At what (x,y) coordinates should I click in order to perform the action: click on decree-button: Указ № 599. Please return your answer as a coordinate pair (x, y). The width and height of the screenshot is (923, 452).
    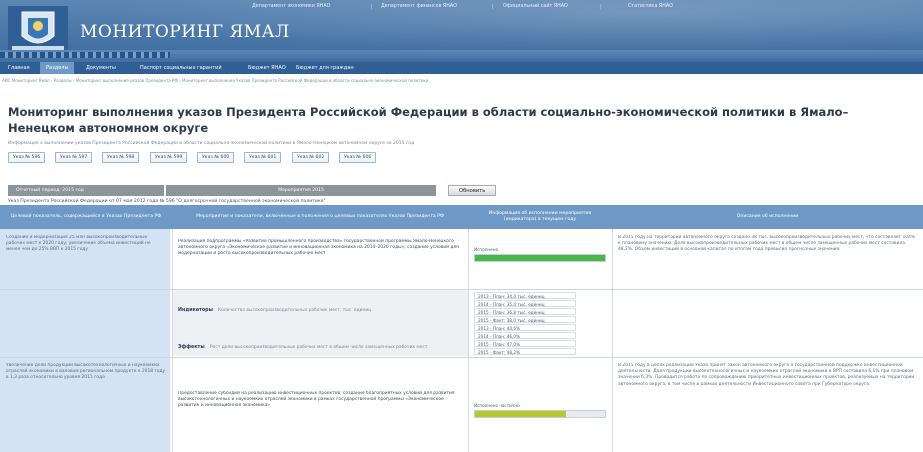
    Looking at the image, I should click on (169, 157).